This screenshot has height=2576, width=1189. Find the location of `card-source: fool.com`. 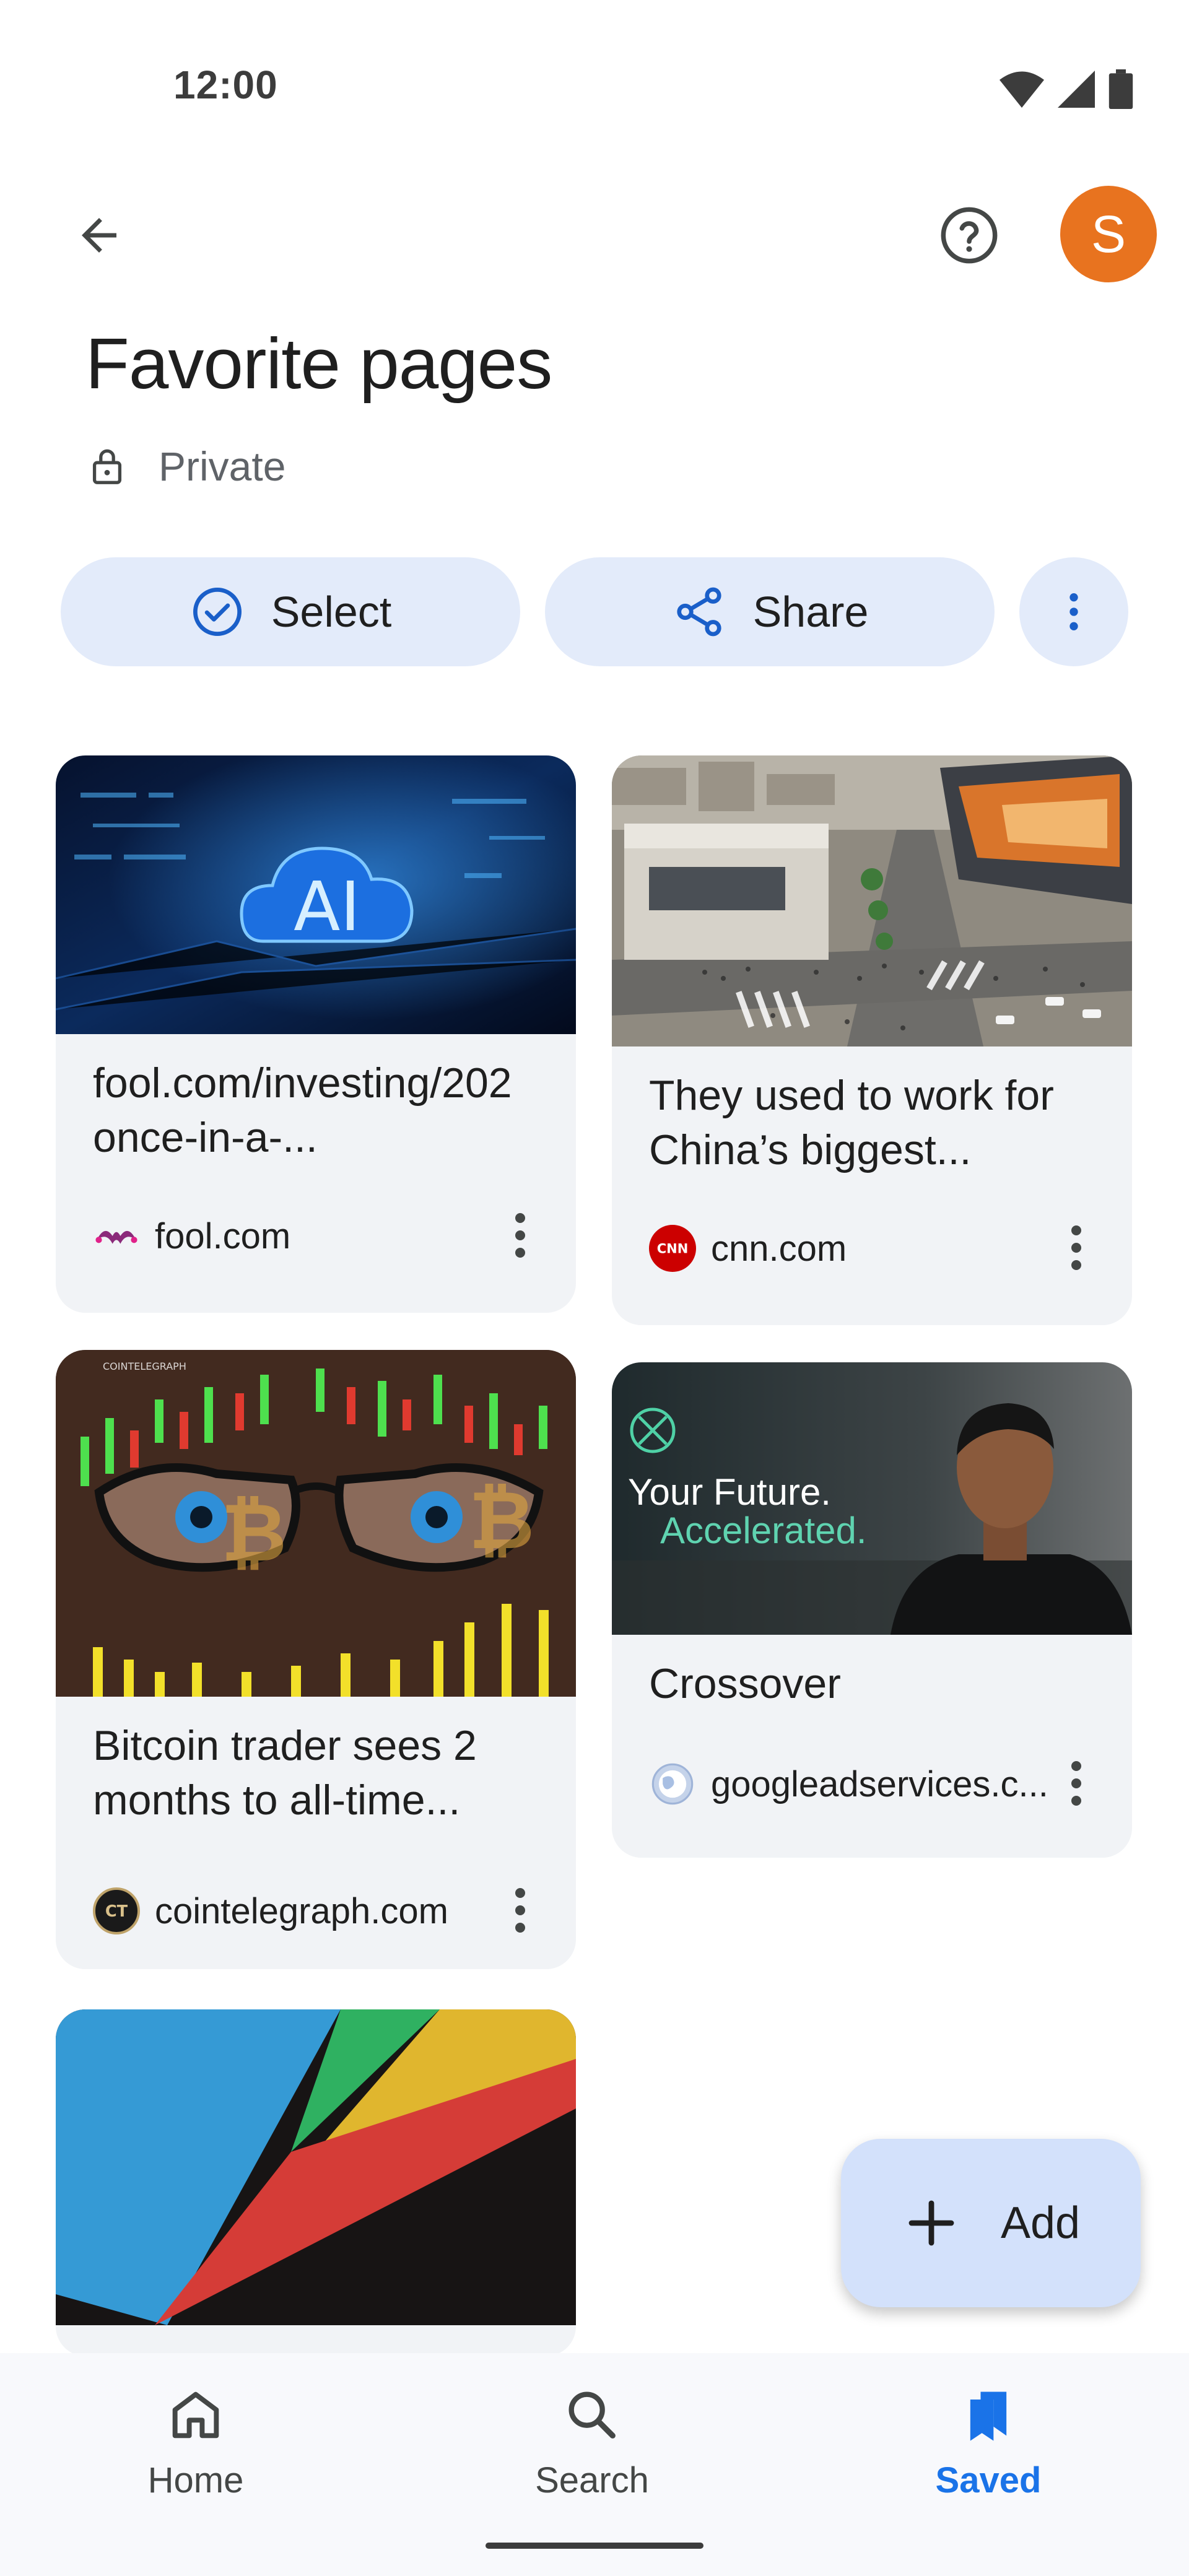

card-source: fool.com is located at coordinates (191, 1236).